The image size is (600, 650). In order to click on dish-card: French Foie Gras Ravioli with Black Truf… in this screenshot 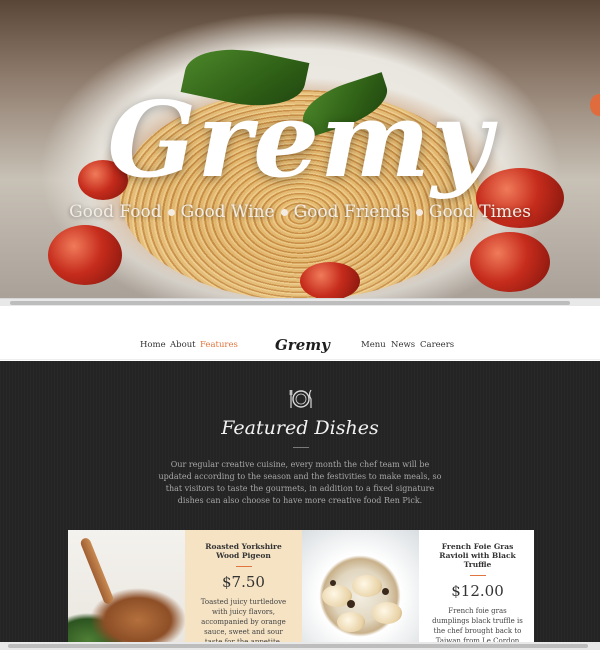, I will do `click(476, 590)`.